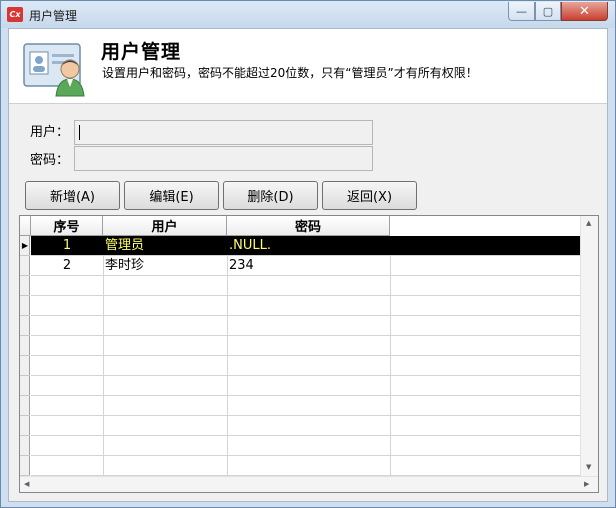  I want to click on horizontal-scrollbar: ◀ ▶, so click(309, 484).